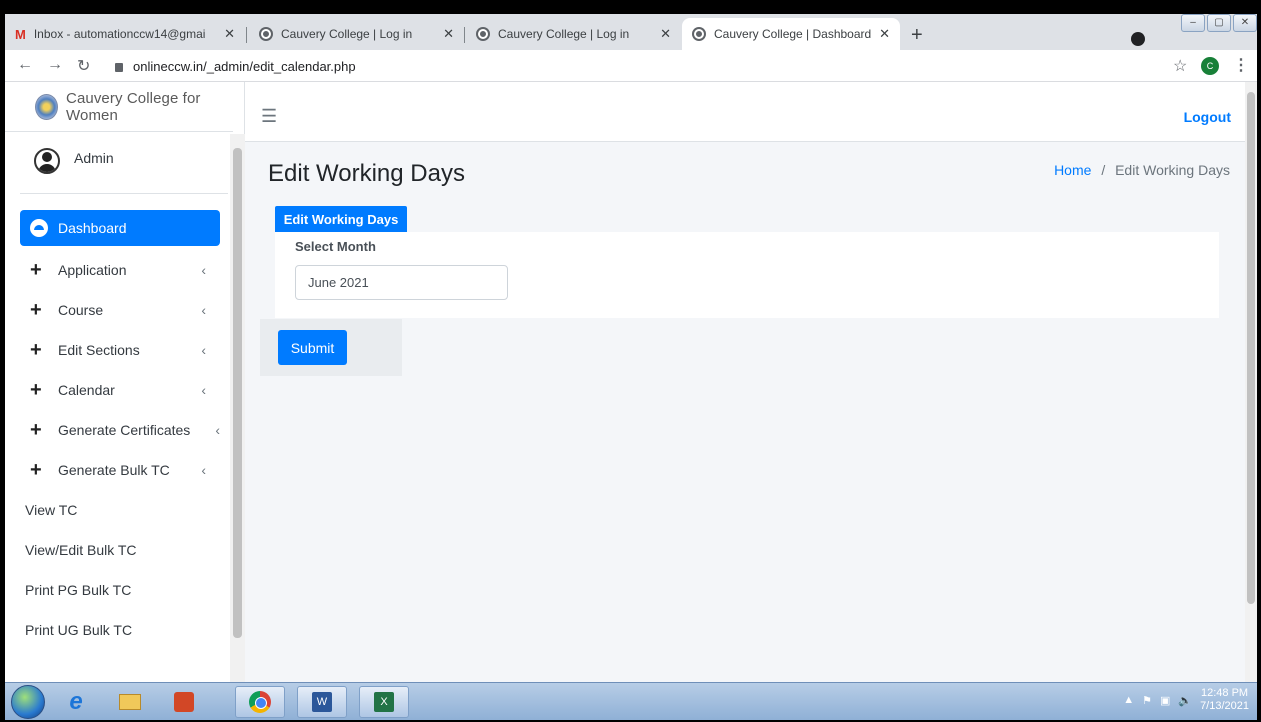 The image size is (1261, 722). I want to click on windows-taskbar: e W X ▲ ⚑ ▣ 🔈 12:48 PM 7/13/2021, so click(631, 701).